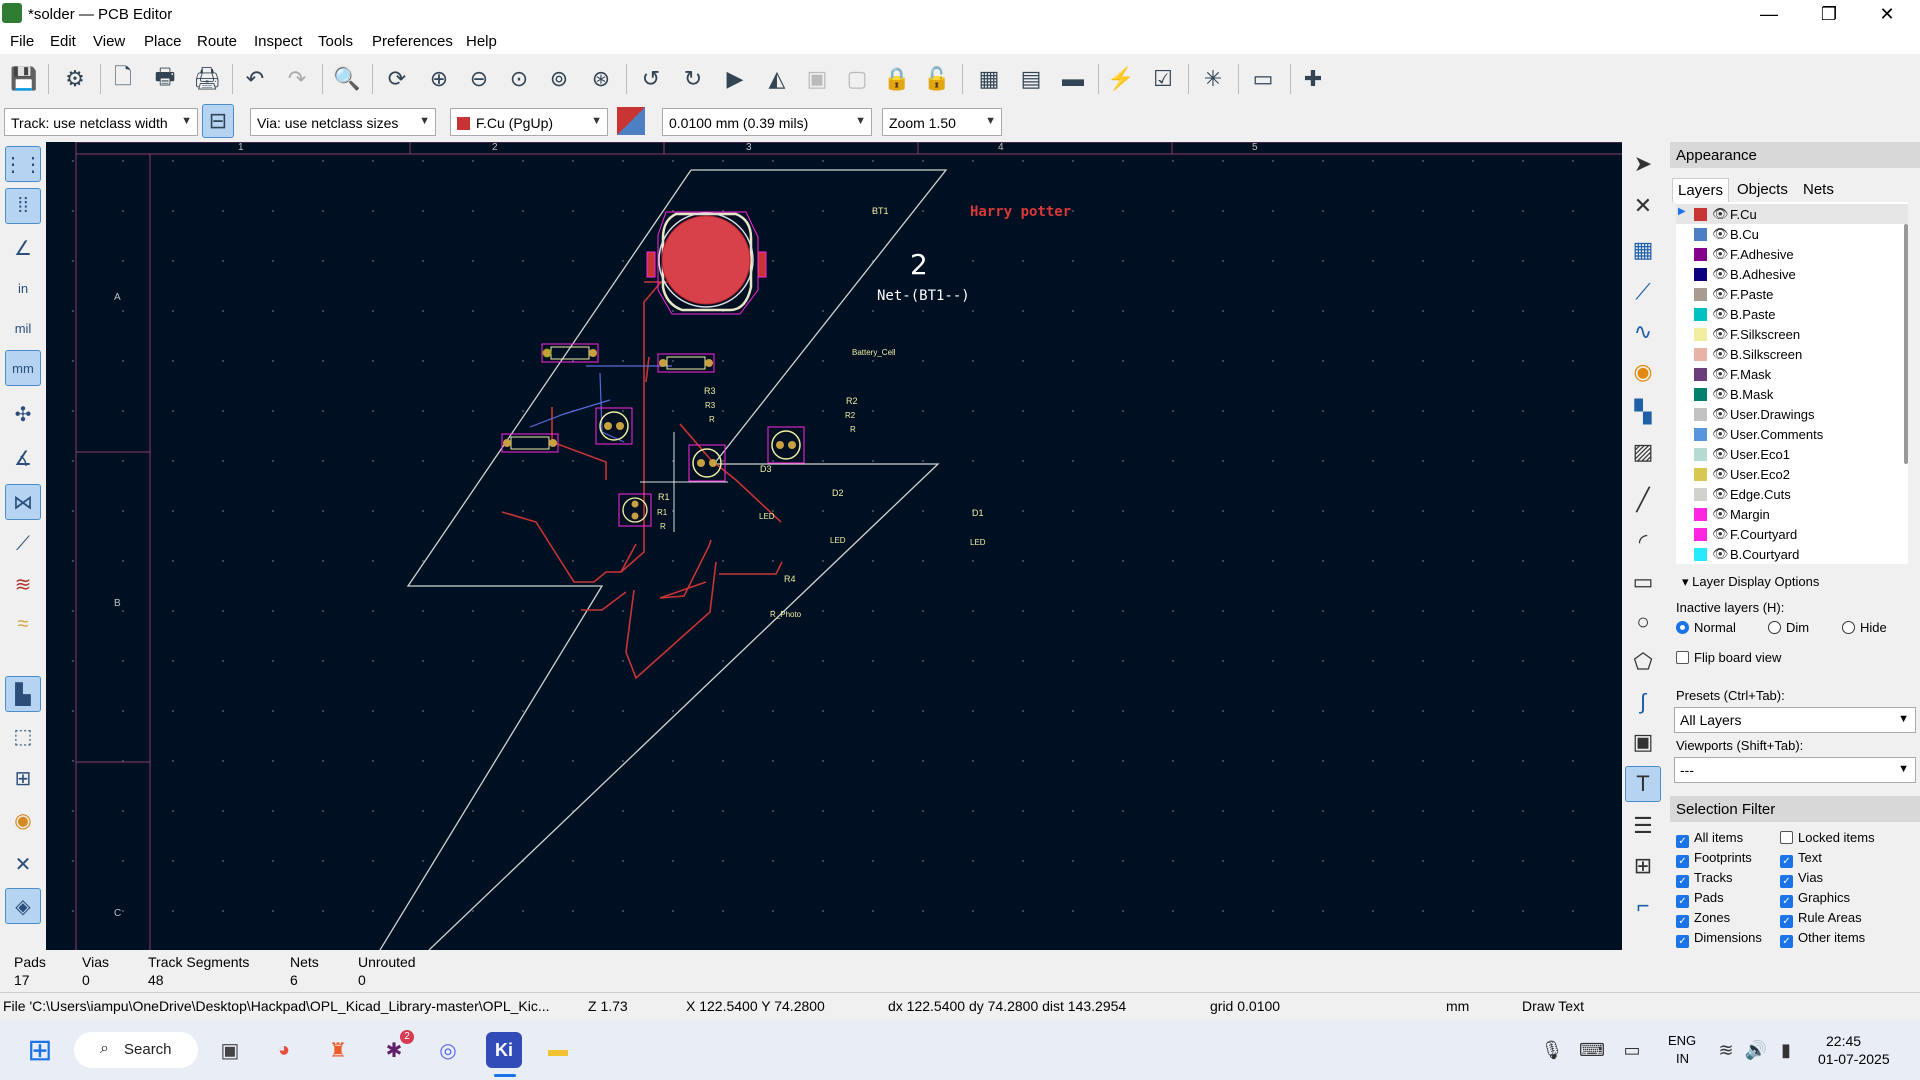 The height and width of the screenshot is (1080, 1920). I want to click on draw-arc-icon: ◜, so click(1643, 542).